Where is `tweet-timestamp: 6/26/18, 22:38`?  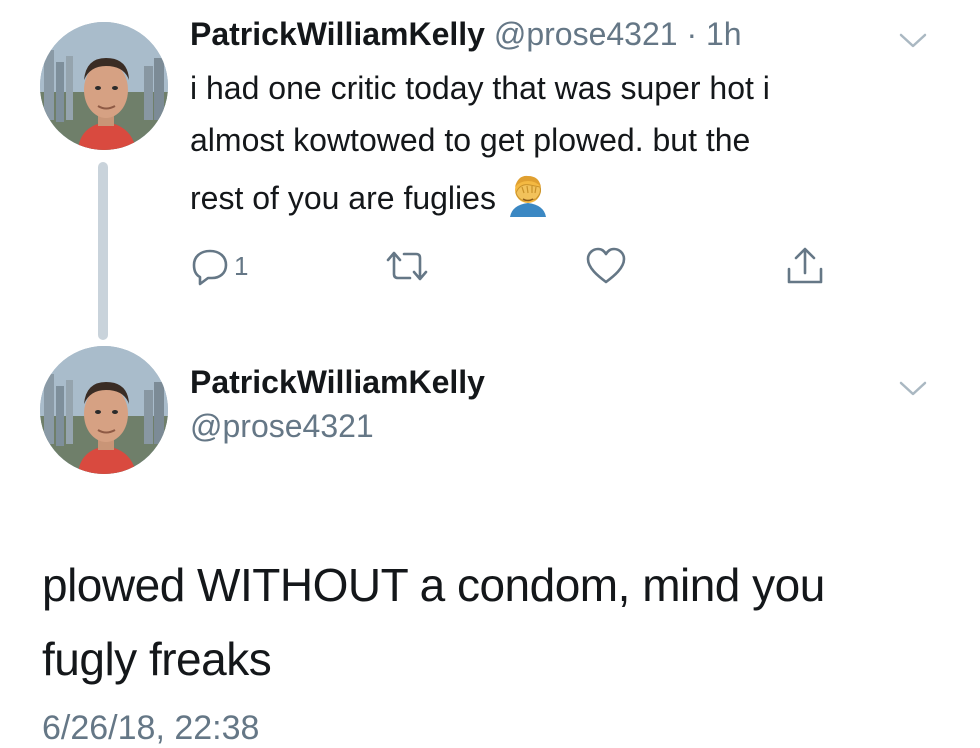 tweet-timestamp: 6/26/18, 22:38 is located at coordinates (150, 728).